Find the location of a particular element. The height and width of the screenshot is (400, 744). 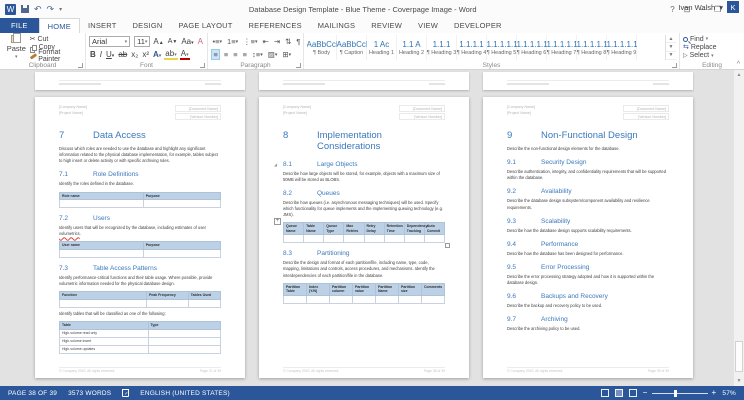

tab-references: REFERENCES is located at coordinates (275, 25).